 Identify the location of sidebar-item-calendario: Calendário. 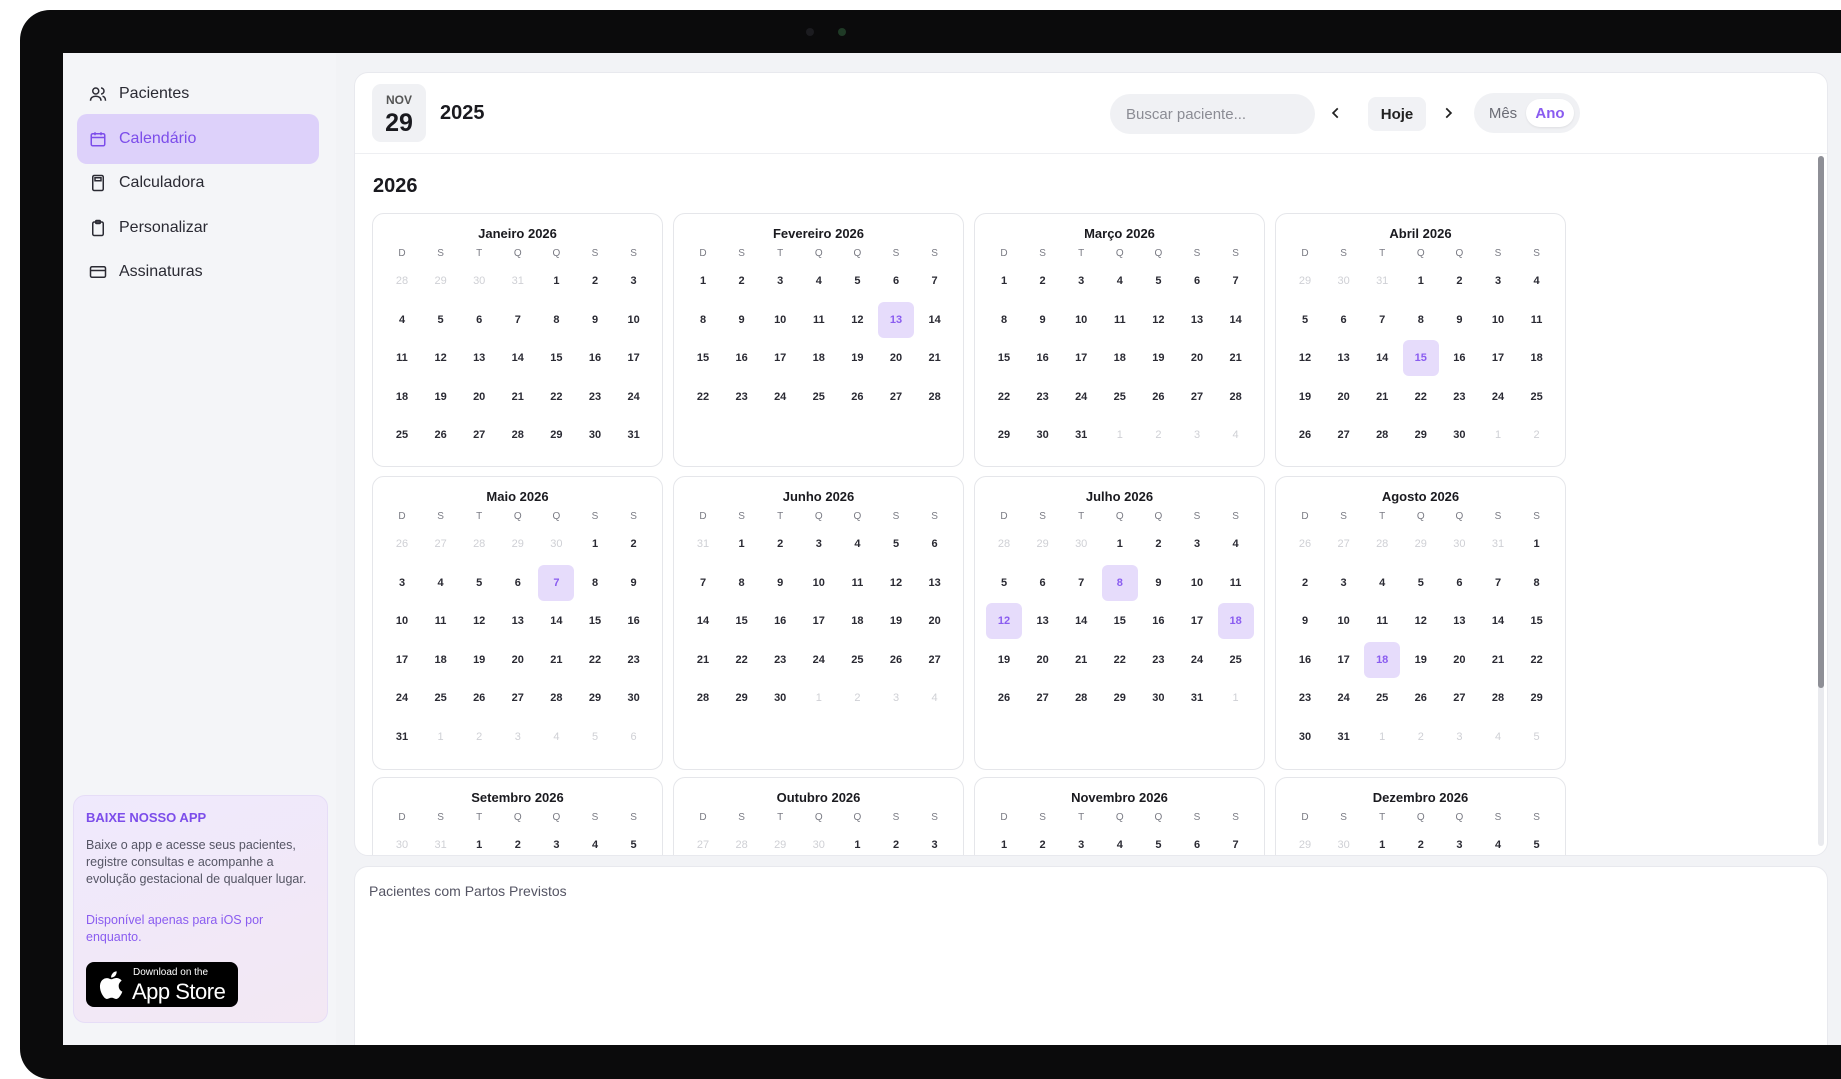
(198, 139).